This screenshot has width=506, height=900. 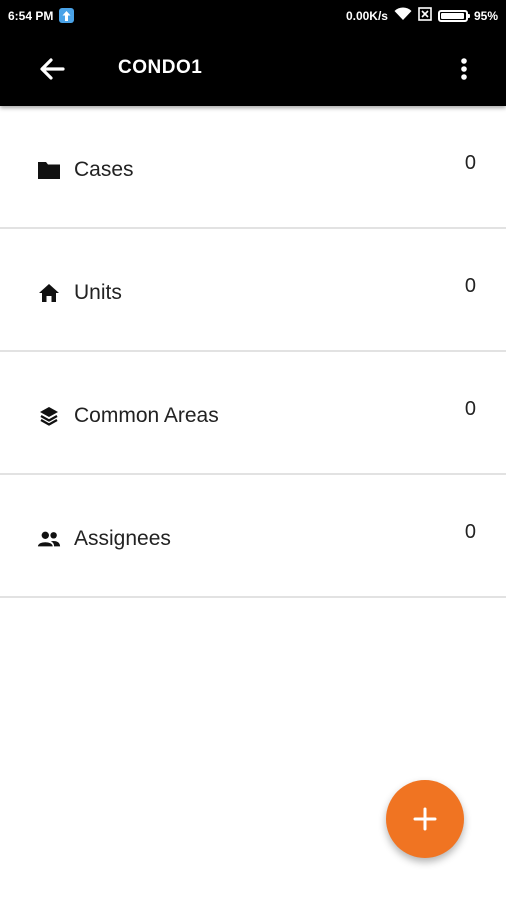 What do you see at coordinates (146, 415) in the screenshot?
I see `list-item-label: Common Areas` at bounding box center [146, 415].